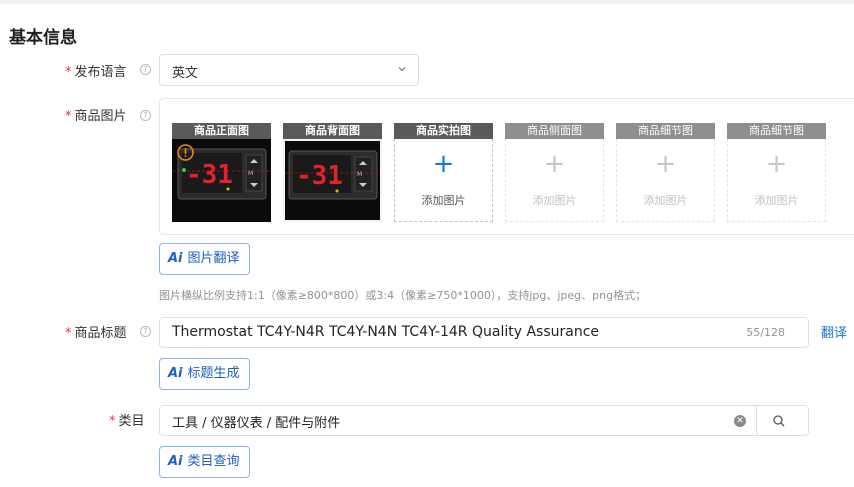 The width and height of the screenshot is (854, 487). I want to click on title-label: * 商品标题, so click(96, 331).